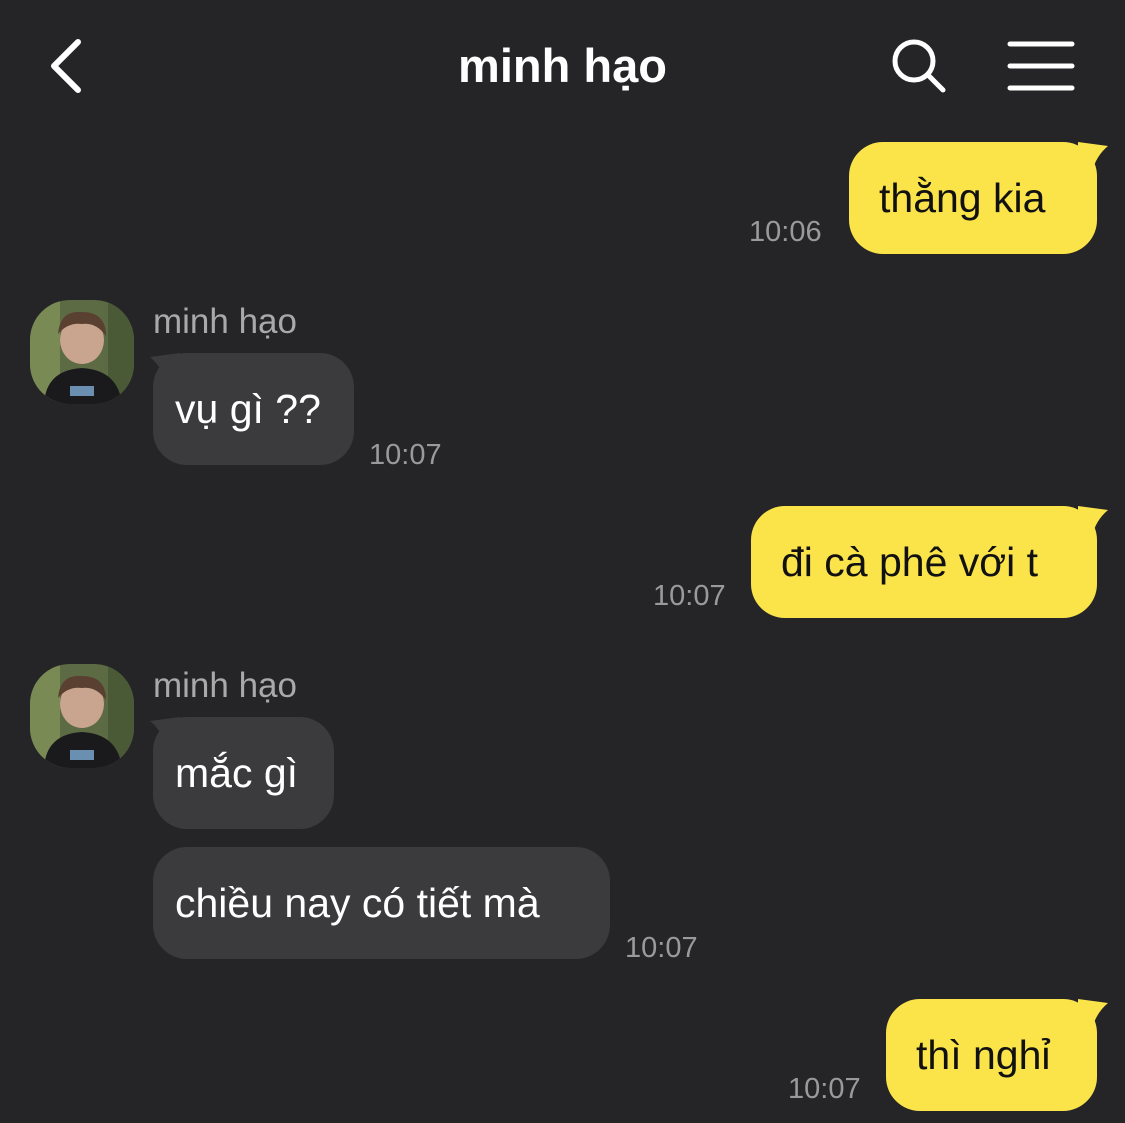 This screenshot has height=1123, width=1125. I want to click on message-text: mắc gì, so click(237, 773).